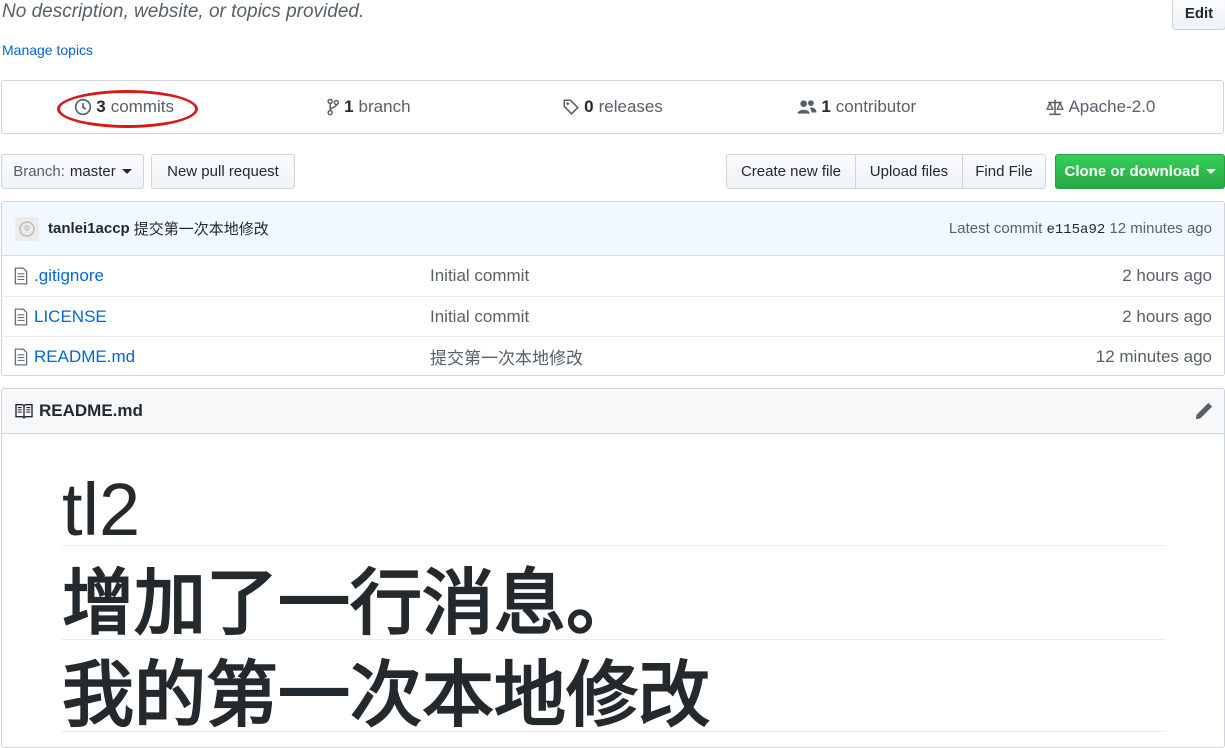 The width and height of the screenshot is (1225, 748). I want to click on latest-commit-label: Latest commit, so click(995, 228).